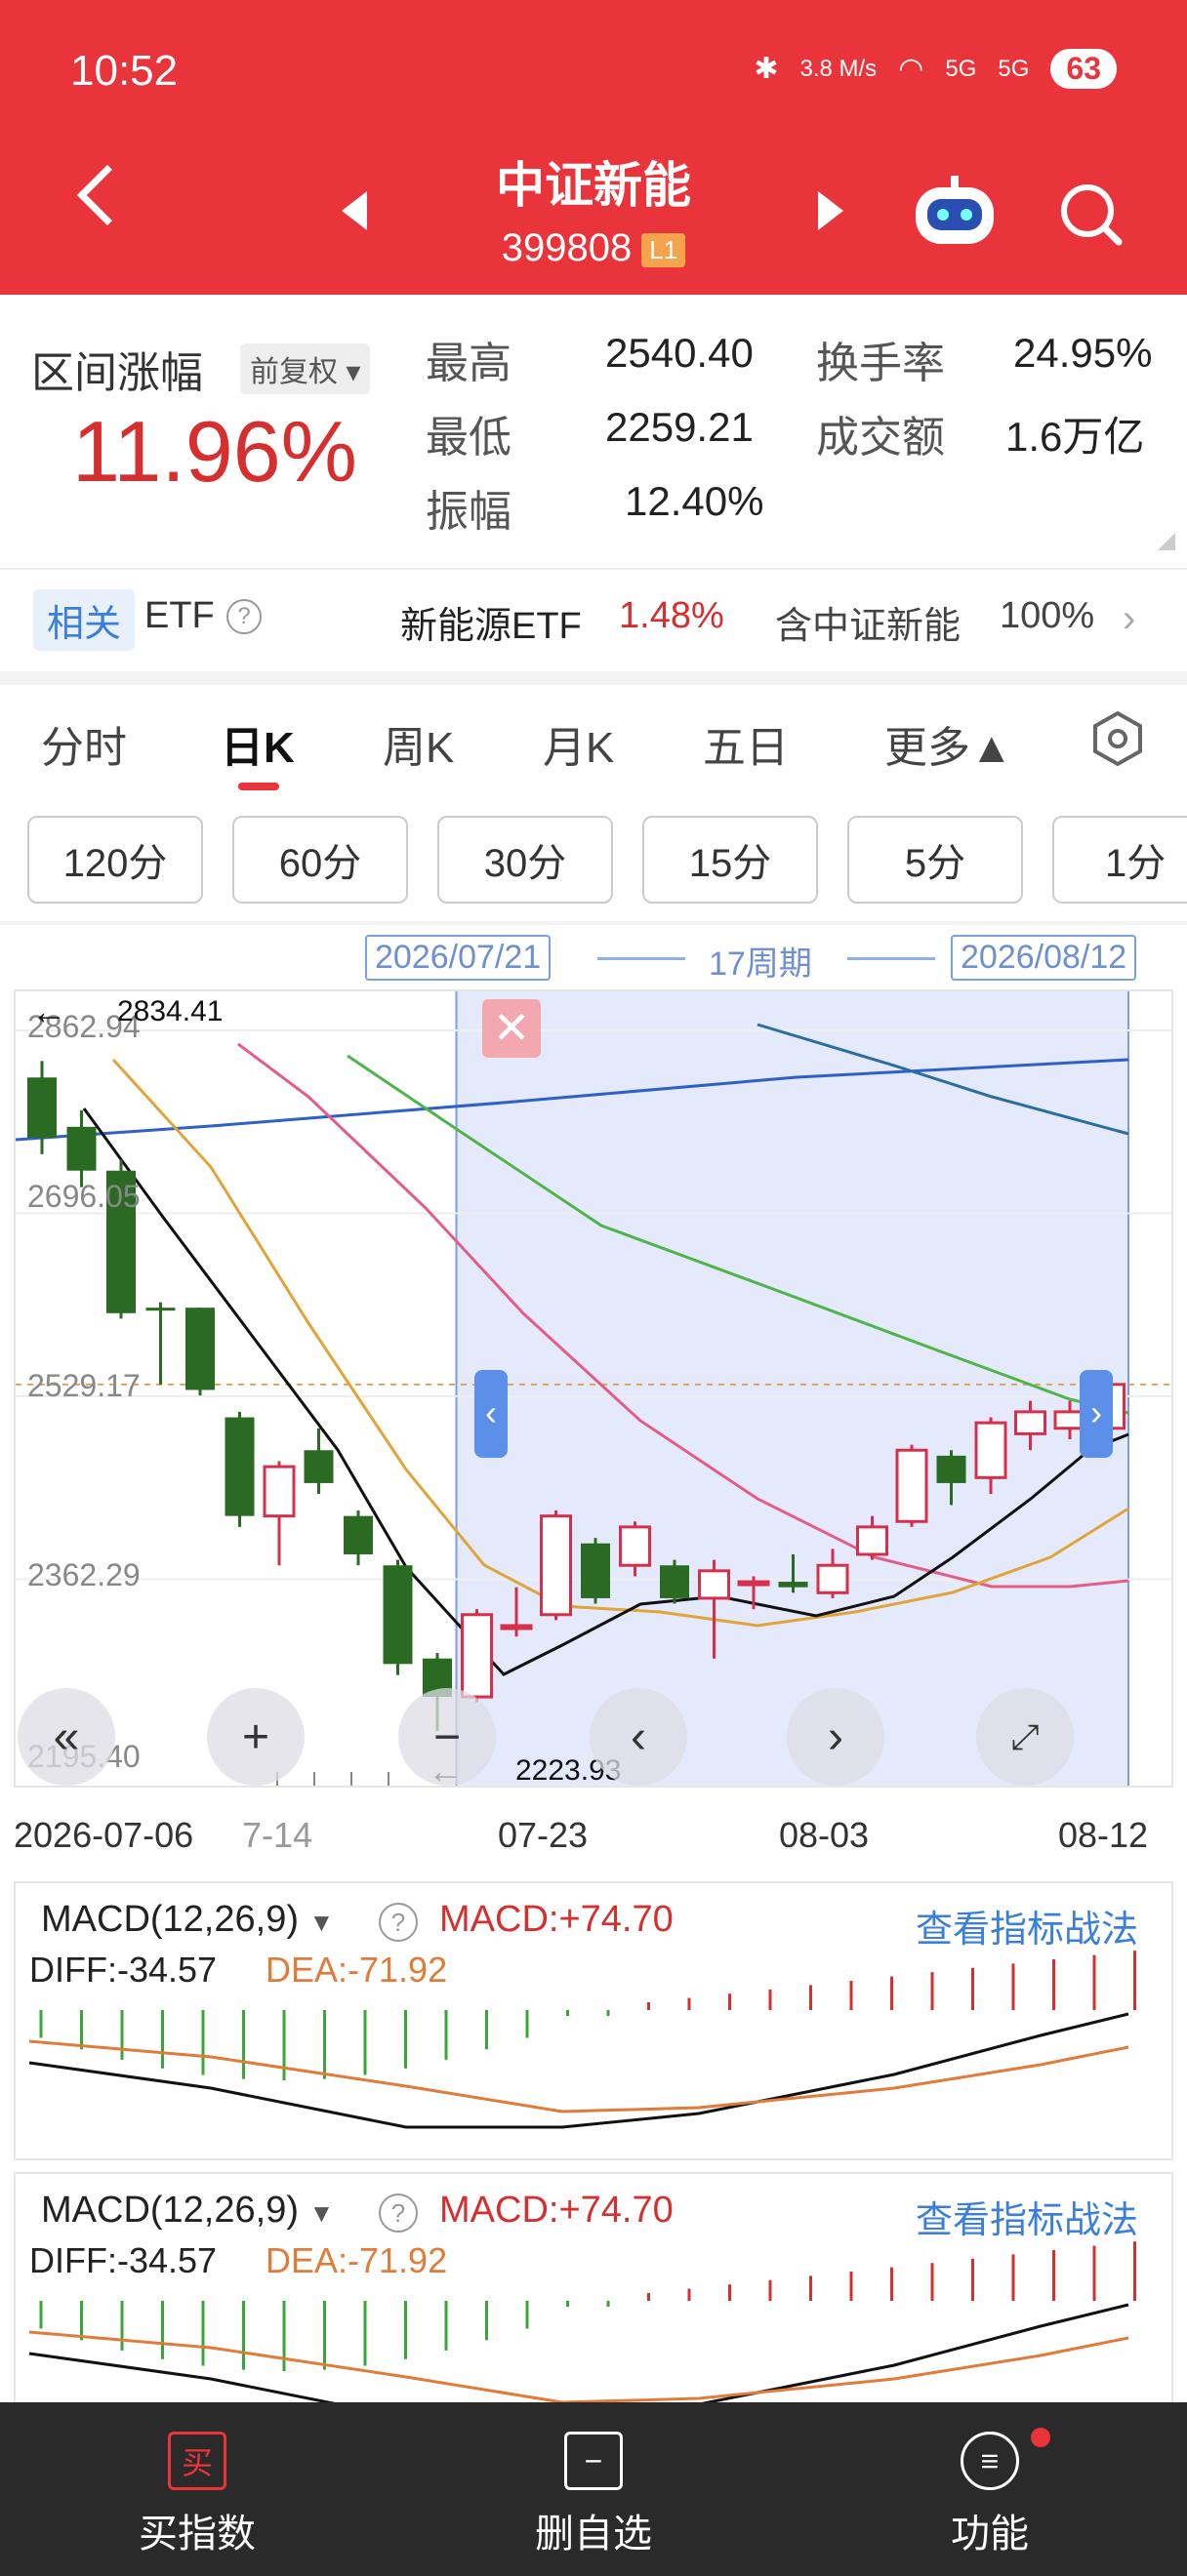  Describe the element at coordinates (104, 1835) in the screenshot. I see `x-tick-1: 2026-07-06` at that location.